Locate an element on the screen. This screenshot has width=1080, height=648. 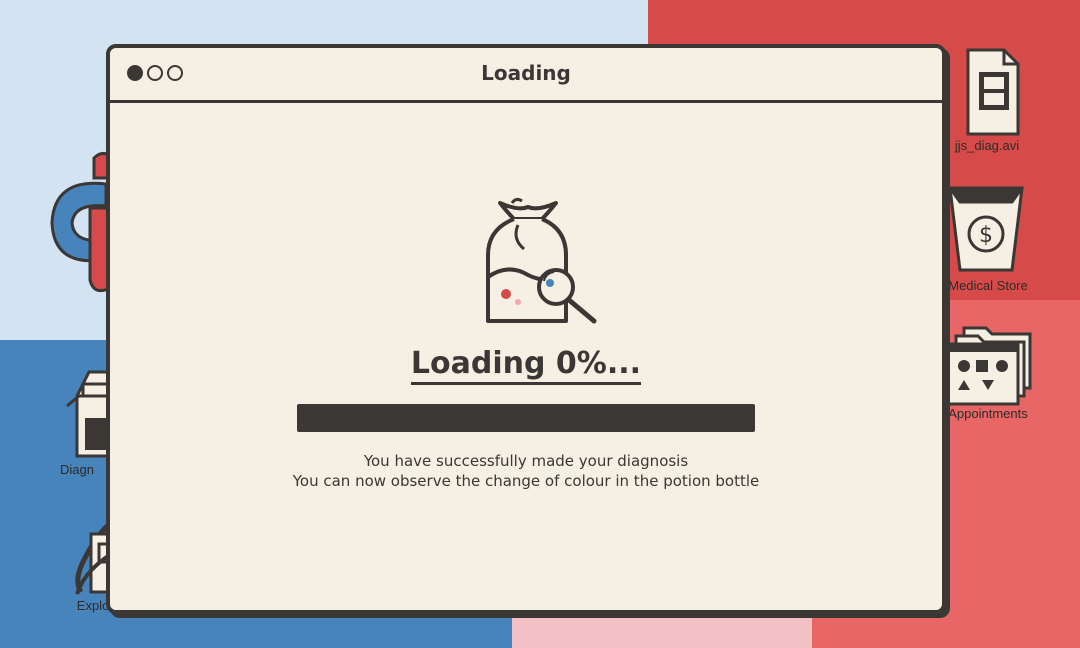
desktop-icon-video-label: jjs_diag.avi is located at coordinates (987, 145).